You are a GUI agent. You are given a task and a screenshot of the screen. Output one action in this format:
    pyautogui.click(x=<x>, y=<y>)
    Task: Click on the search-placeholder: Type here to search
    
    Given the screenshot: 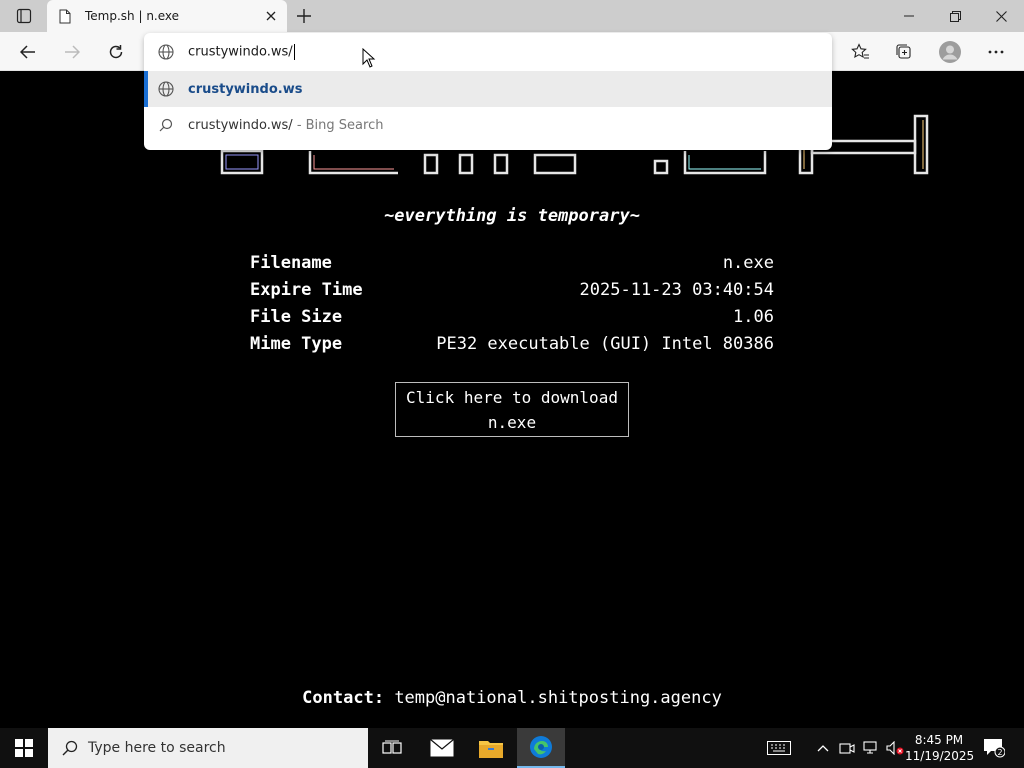 What is the action you would take?
    pyautogui.click(x=157, y=748)
    